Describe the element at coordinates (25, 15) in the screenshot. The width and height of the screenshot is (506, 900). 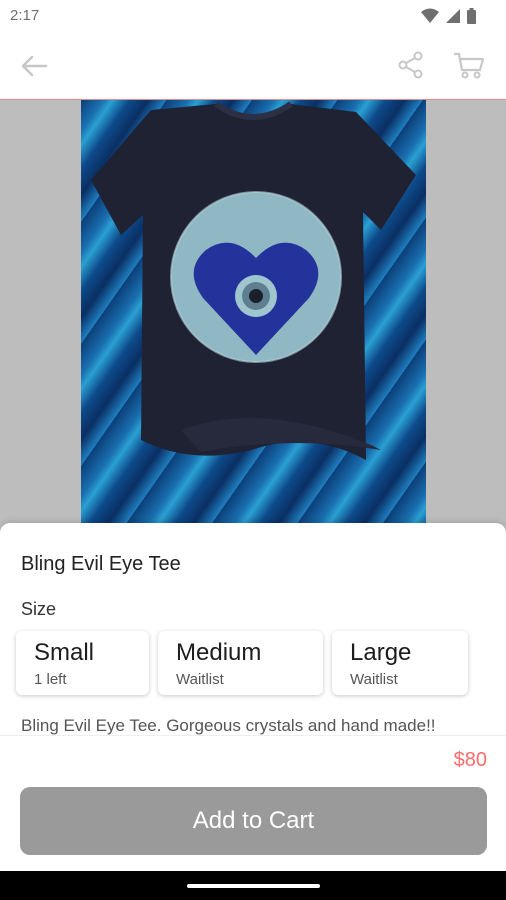
I see `status-time: 2:17` at that location.